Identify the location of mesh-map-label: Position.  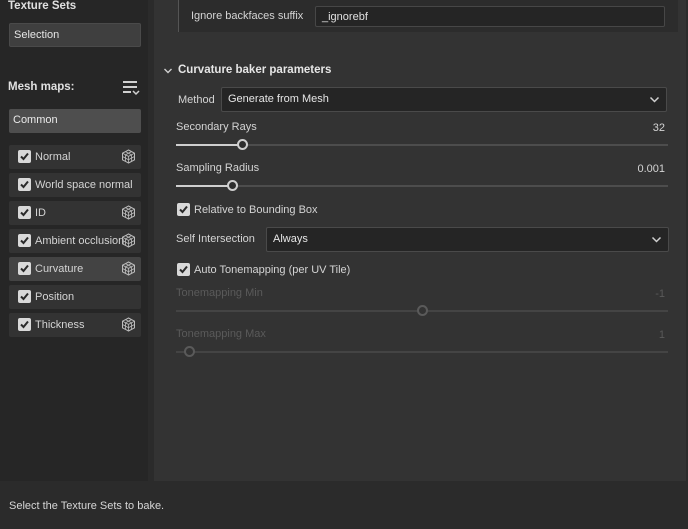
(55, 297).